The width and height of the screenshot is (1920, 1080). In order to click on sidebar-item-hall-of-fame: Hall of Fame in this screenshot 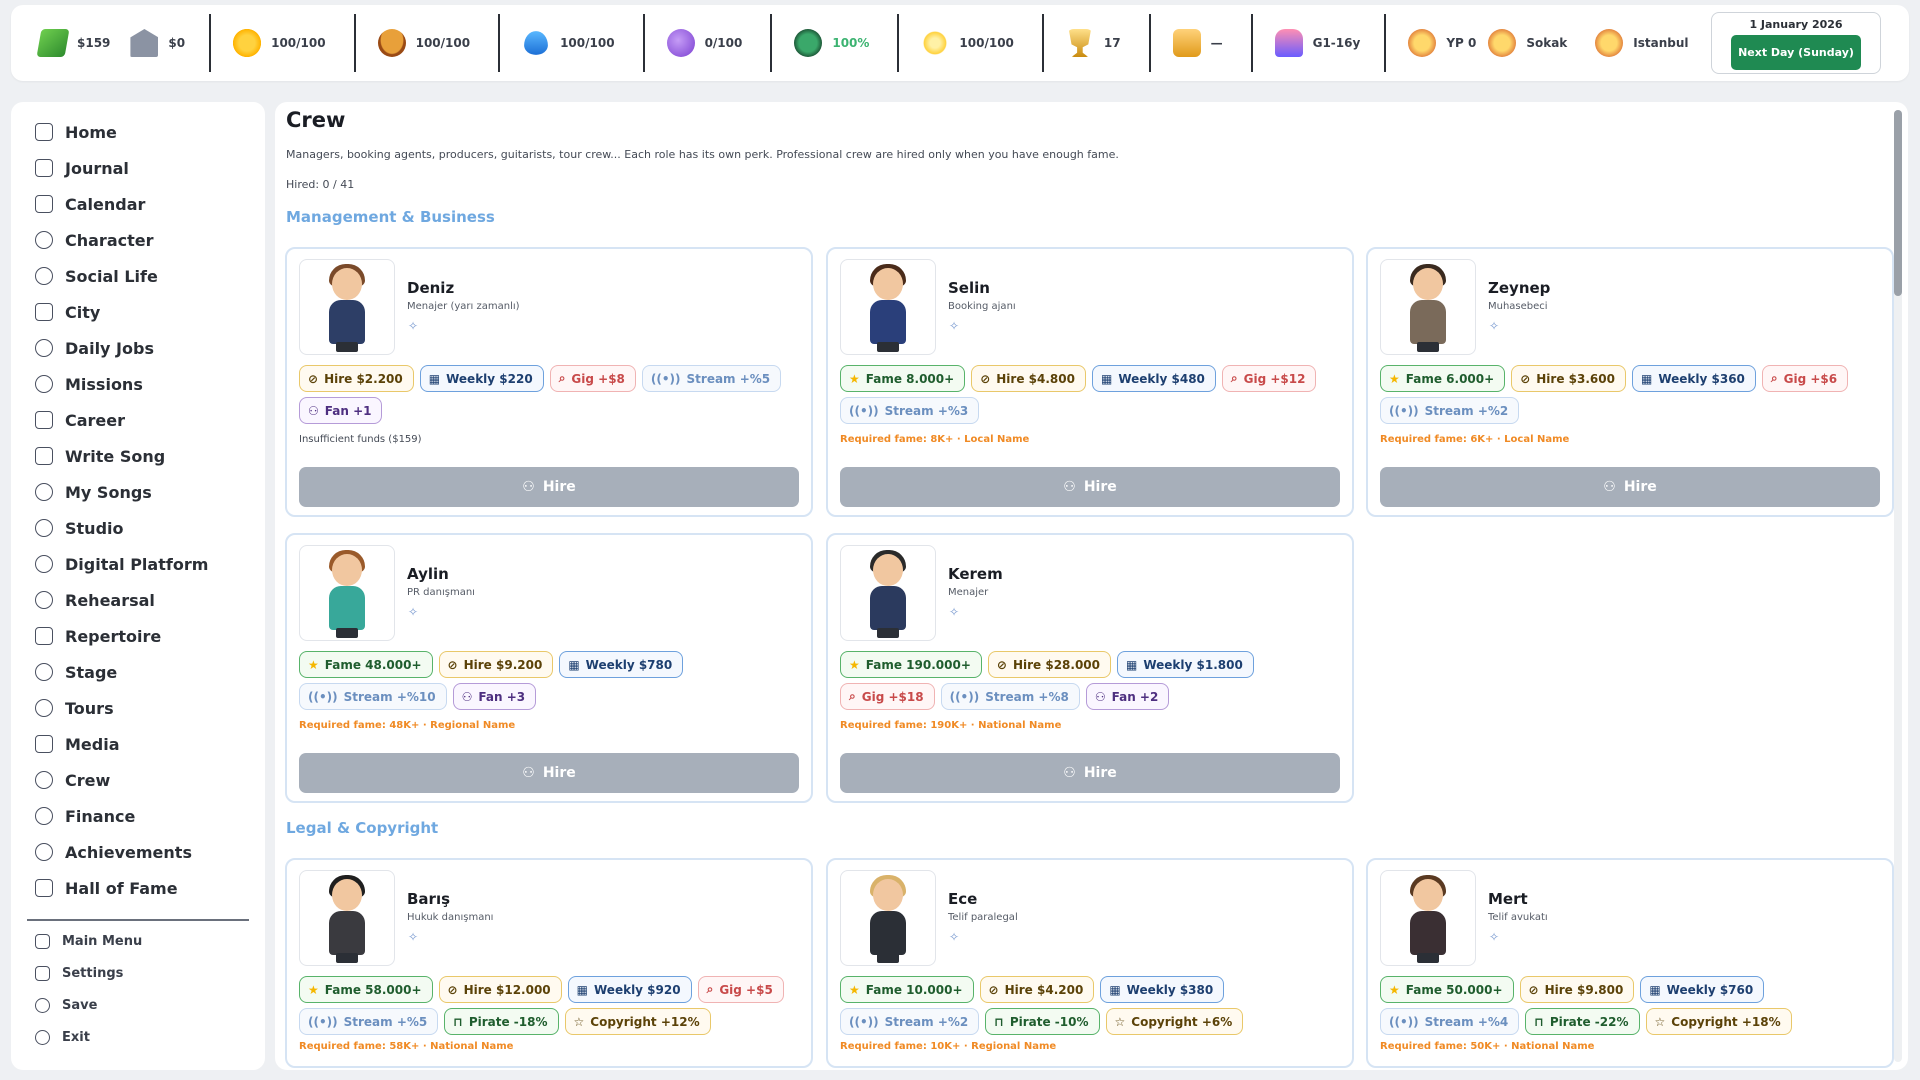, I will do `click(138, 888)`.